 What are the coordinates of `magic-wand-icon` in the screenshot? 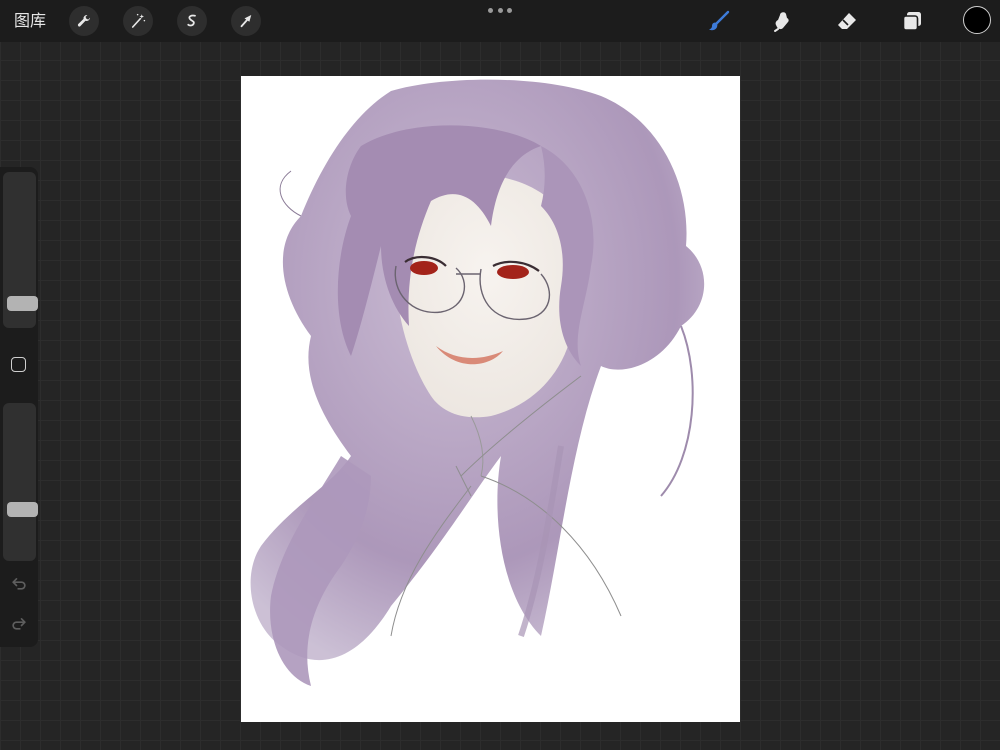 It's located at (138, 20).